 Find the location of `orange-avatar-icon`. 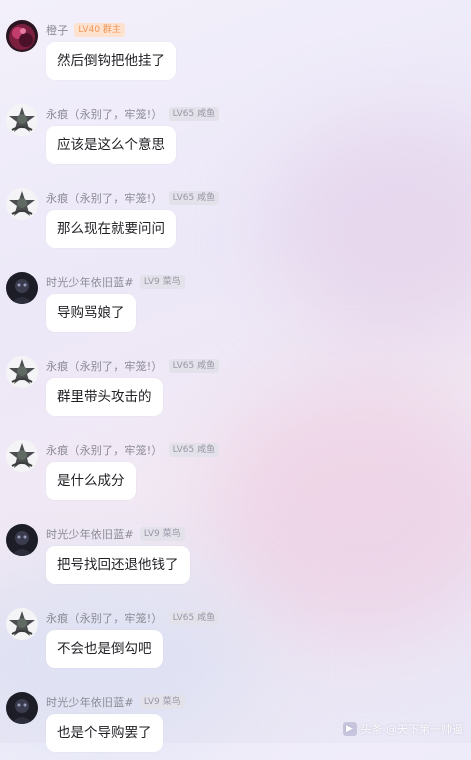

orange-avatar-icon is located at coordinates (22, 36).